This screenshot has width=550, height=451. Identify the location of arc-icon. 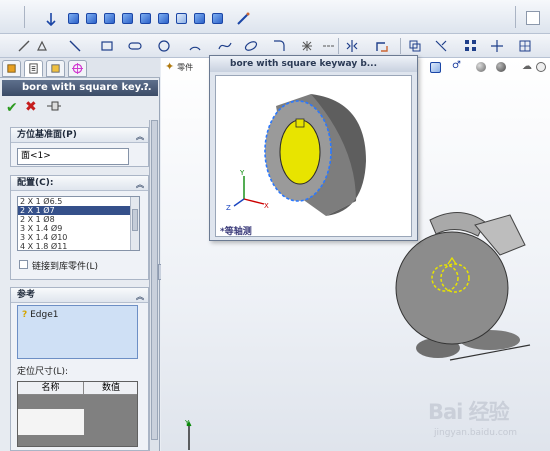
(195, 46).